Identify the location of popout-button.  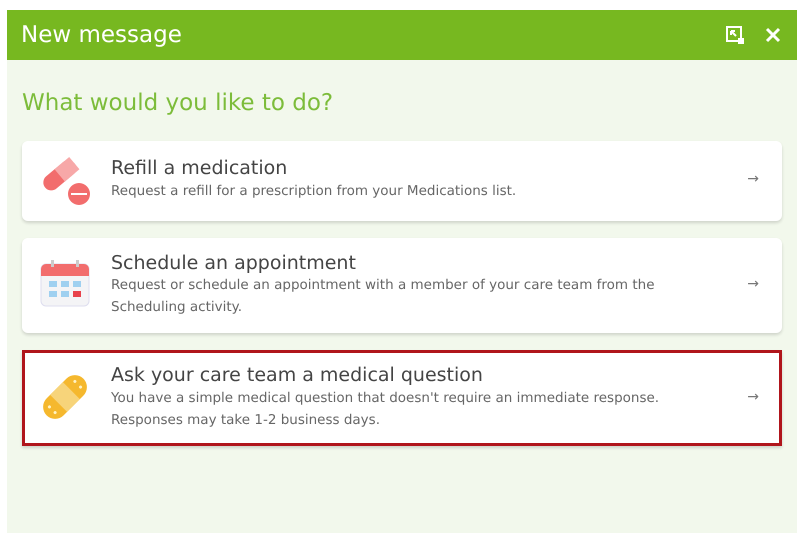
(735, 35).